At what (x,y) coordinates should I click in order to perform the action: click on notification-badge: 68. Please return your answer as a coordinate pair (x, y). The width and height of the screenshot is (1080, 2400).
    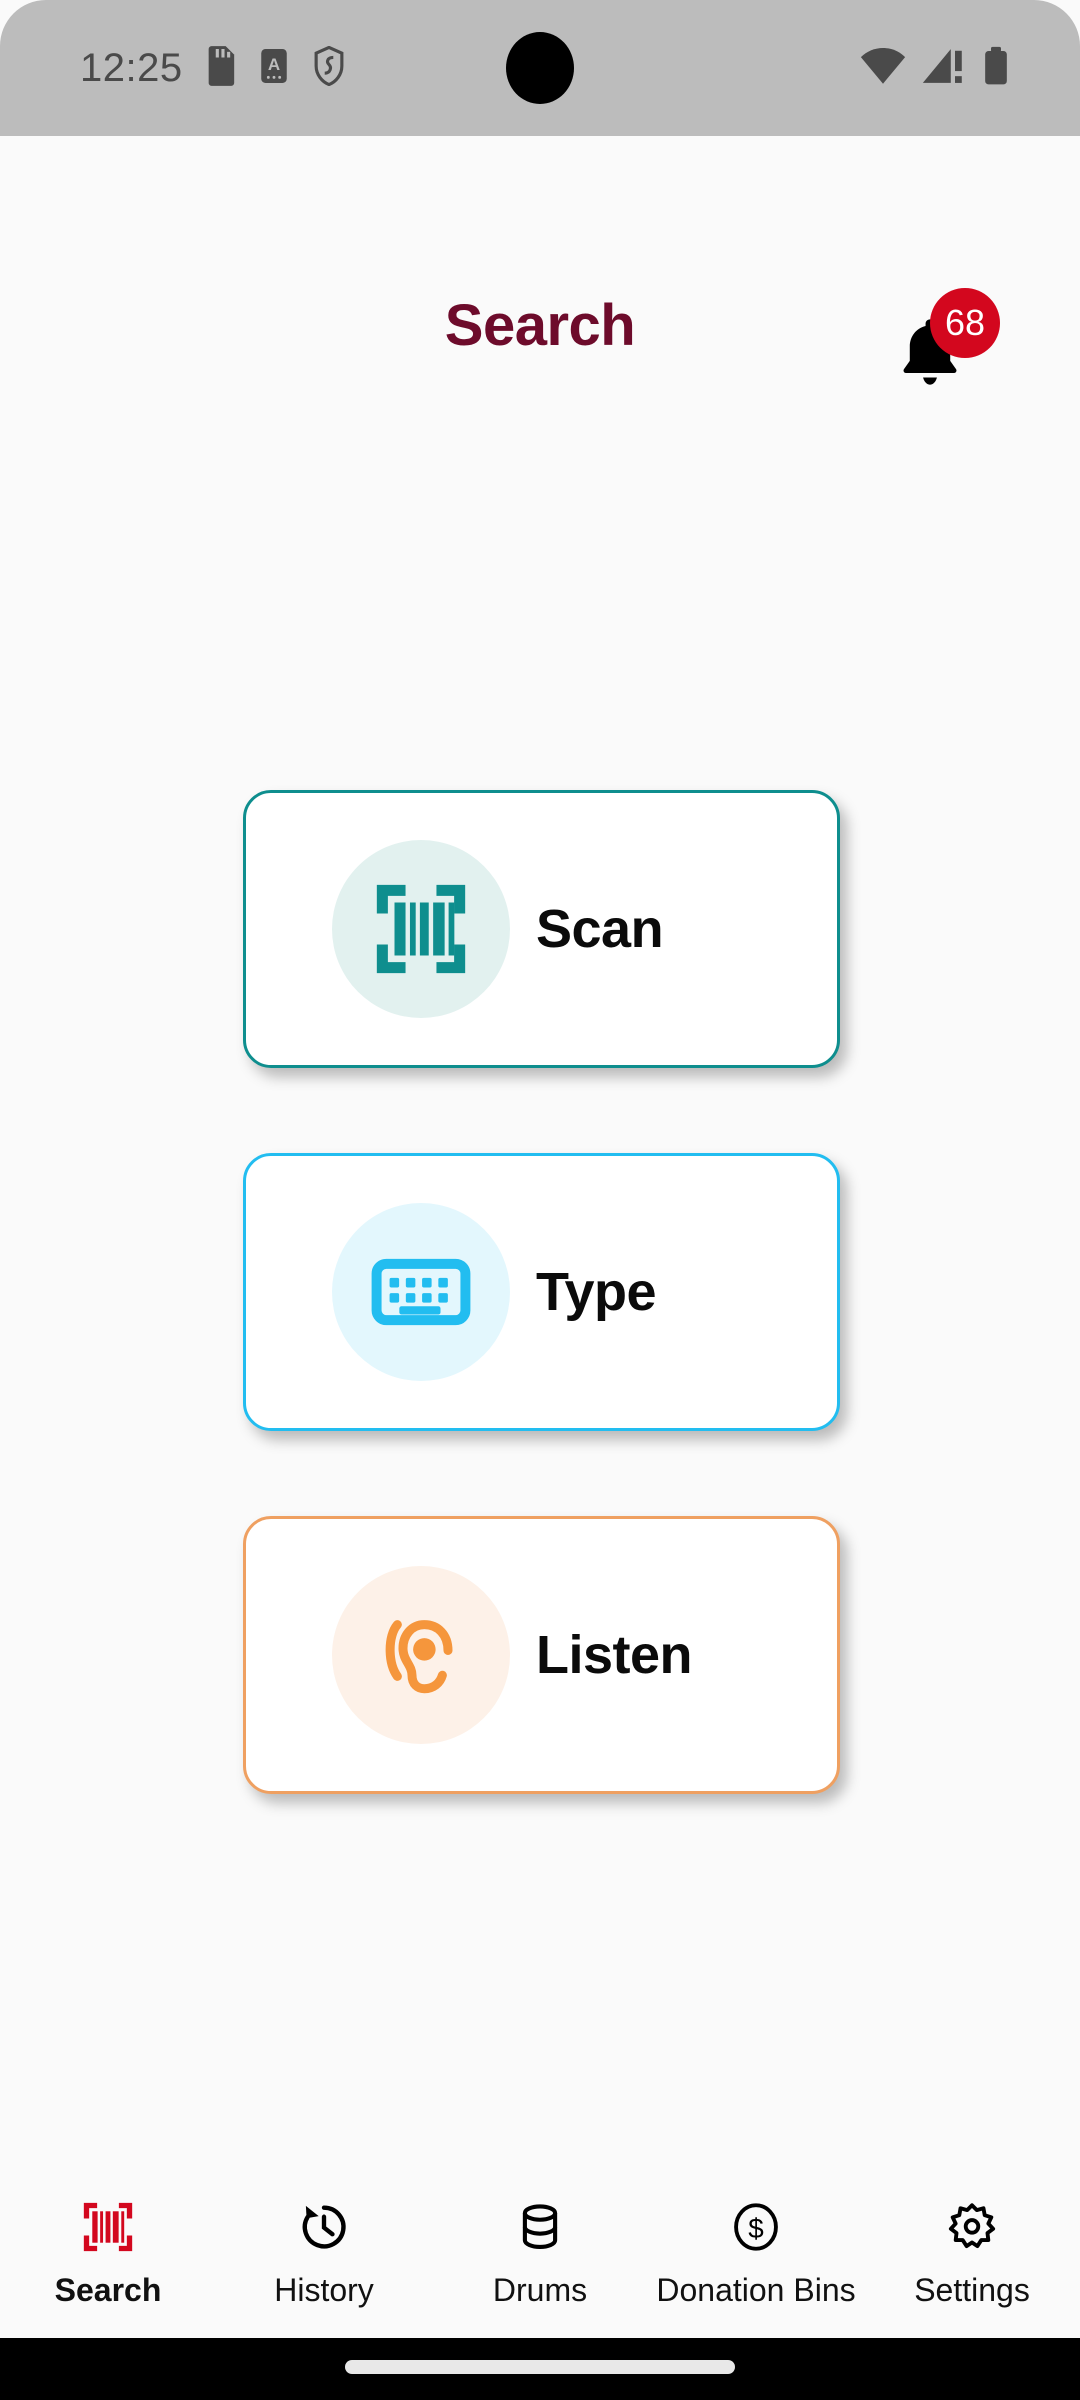
    Looking at the image, I should click on (965, 323).